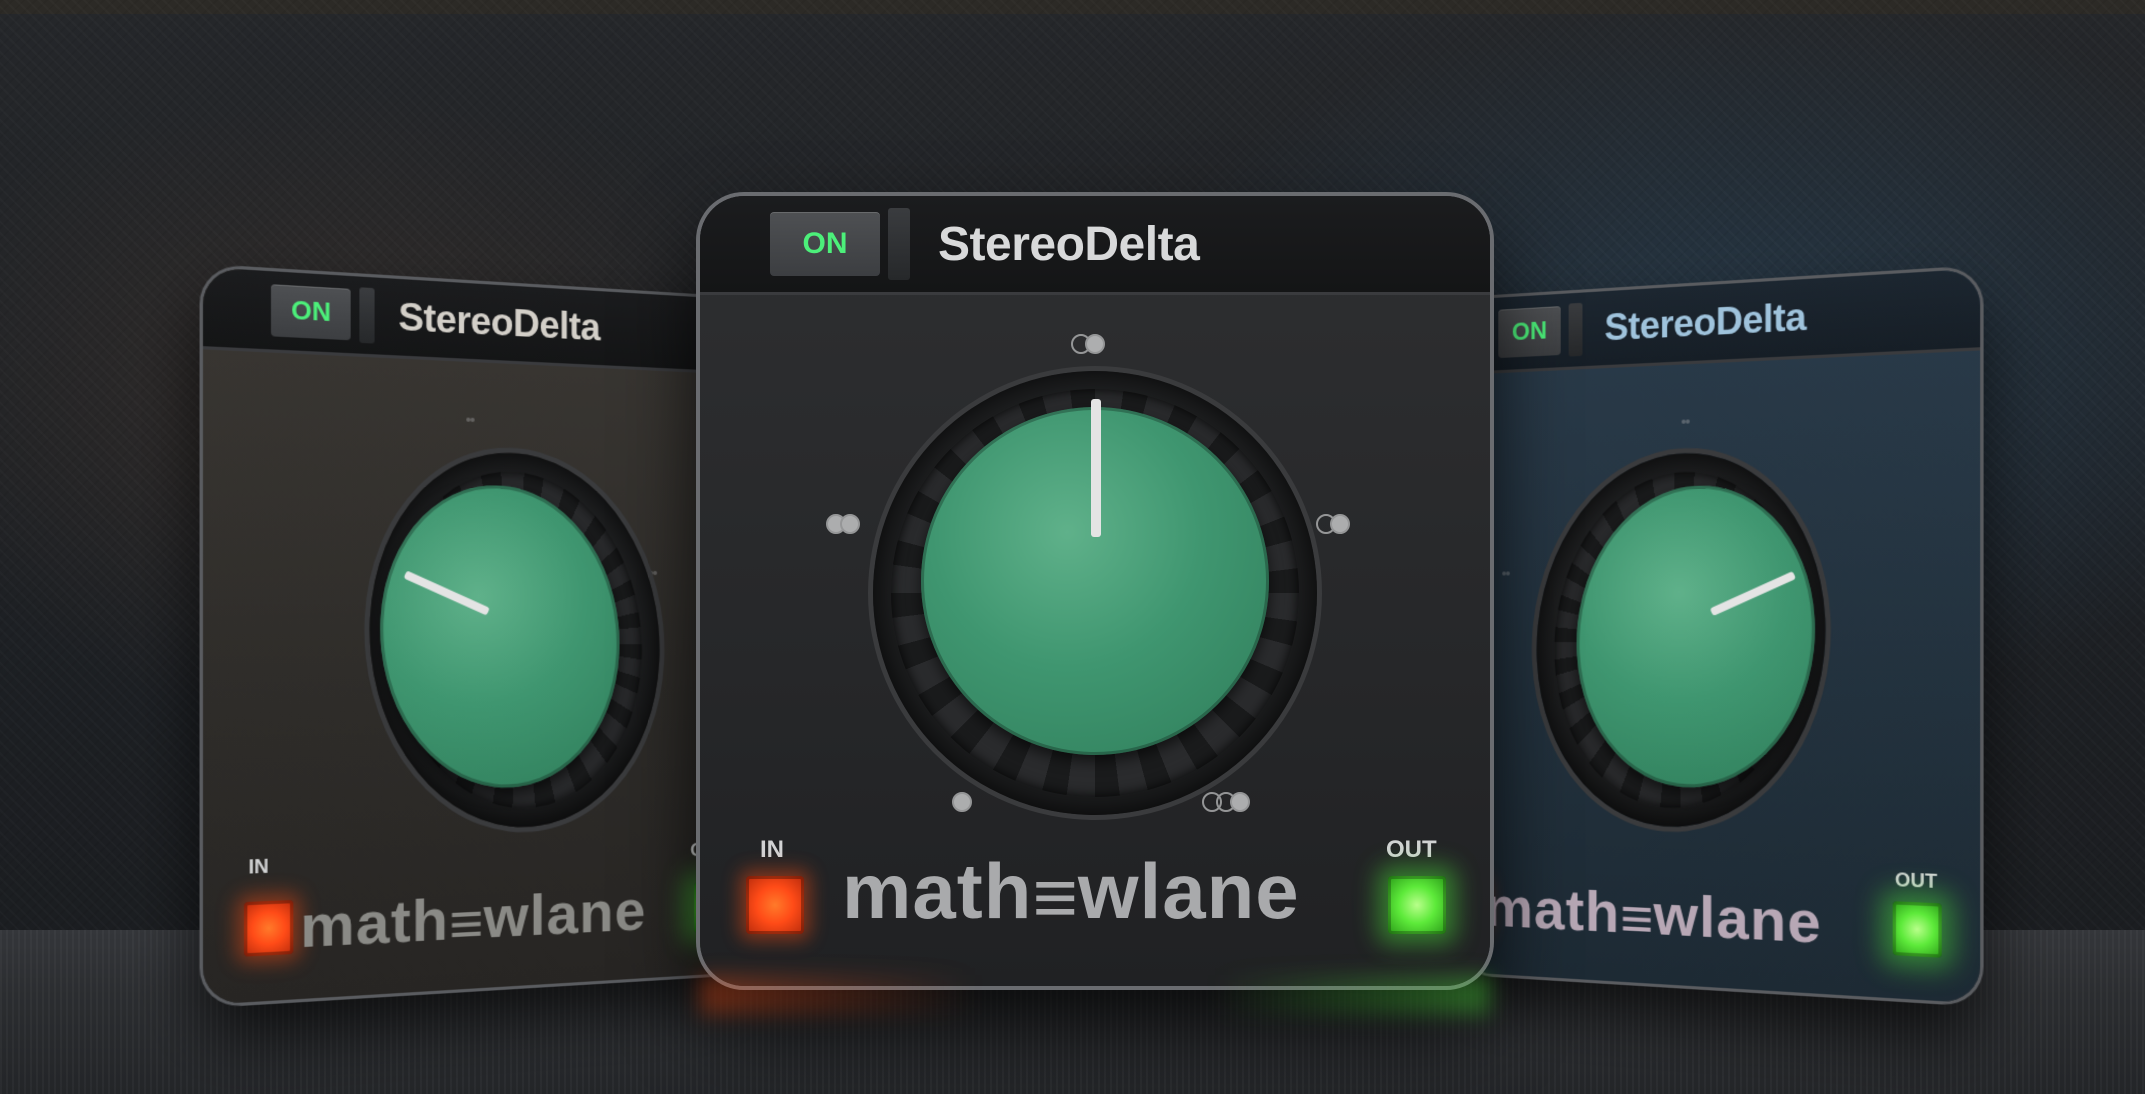 This screenshot has width=2145, height=1094. I want to click on plugin-header: ON StereoDelta, so click(1095, 245).